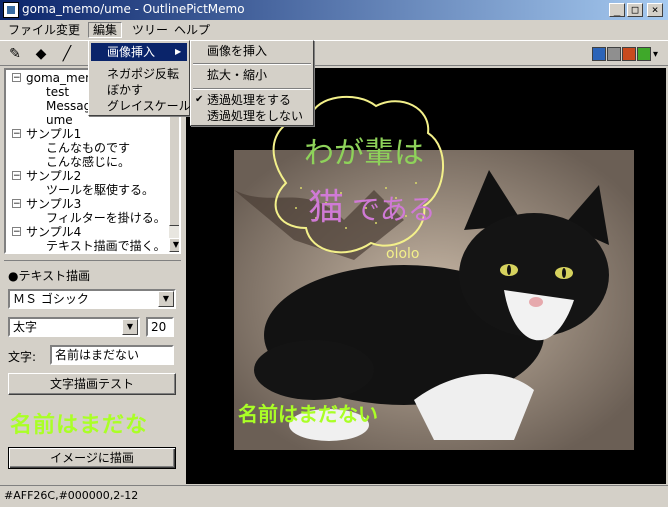 Image resolution: width=668 pixels, height=507 pixels. I want to click on tree-node-label: サンプル1, so click(54, 134).